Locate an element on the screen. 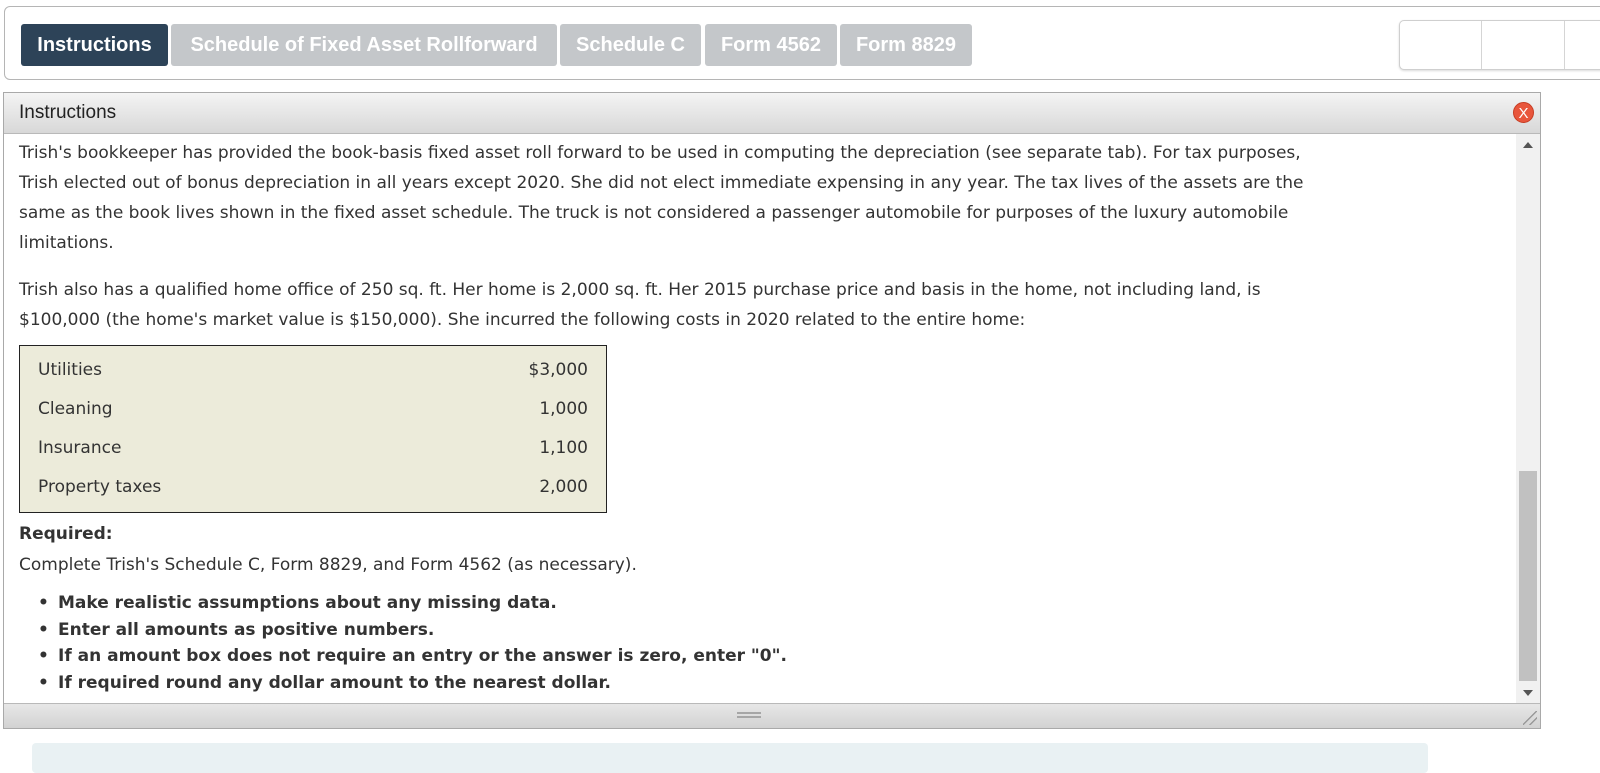 The height and width of the screenshot is (773, 1600). cost-value: 1,100 is located at coordinates (563, 448).